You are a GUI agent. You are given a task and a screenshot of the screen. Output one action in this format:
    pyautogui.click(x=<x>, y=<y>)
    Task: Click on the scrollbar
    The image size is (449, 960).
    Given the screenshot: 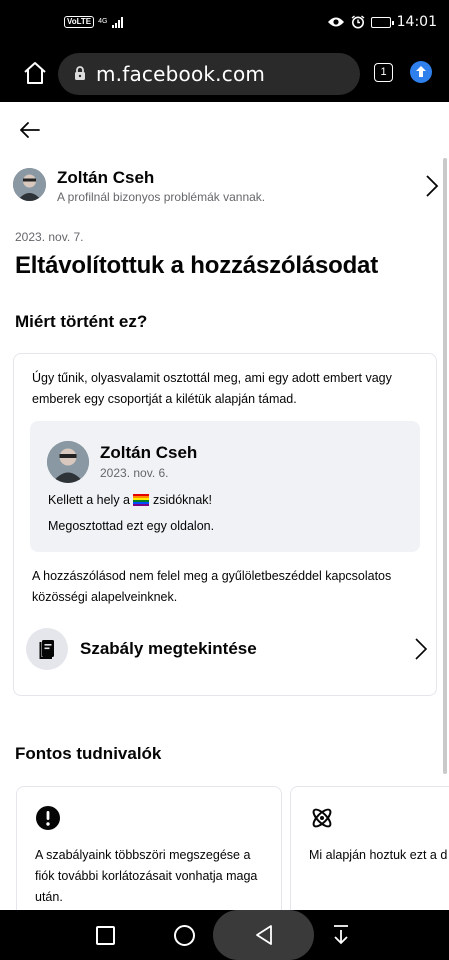 What is the action you would take?
    pyautogui.click(x=445, y=466)
    